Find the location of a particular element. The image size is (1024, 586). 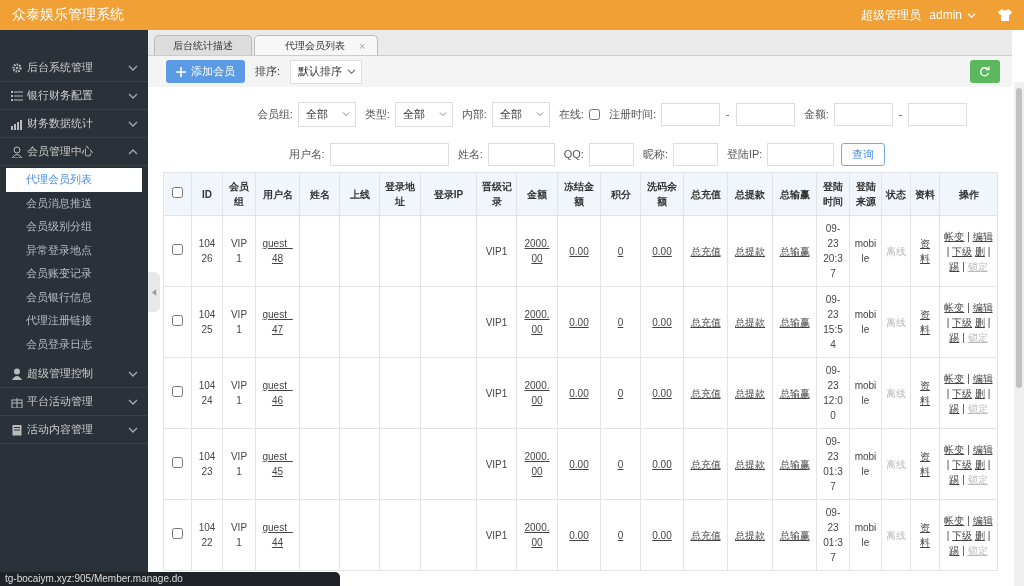

column-header: 金额 is located at coordinates (537, 194).